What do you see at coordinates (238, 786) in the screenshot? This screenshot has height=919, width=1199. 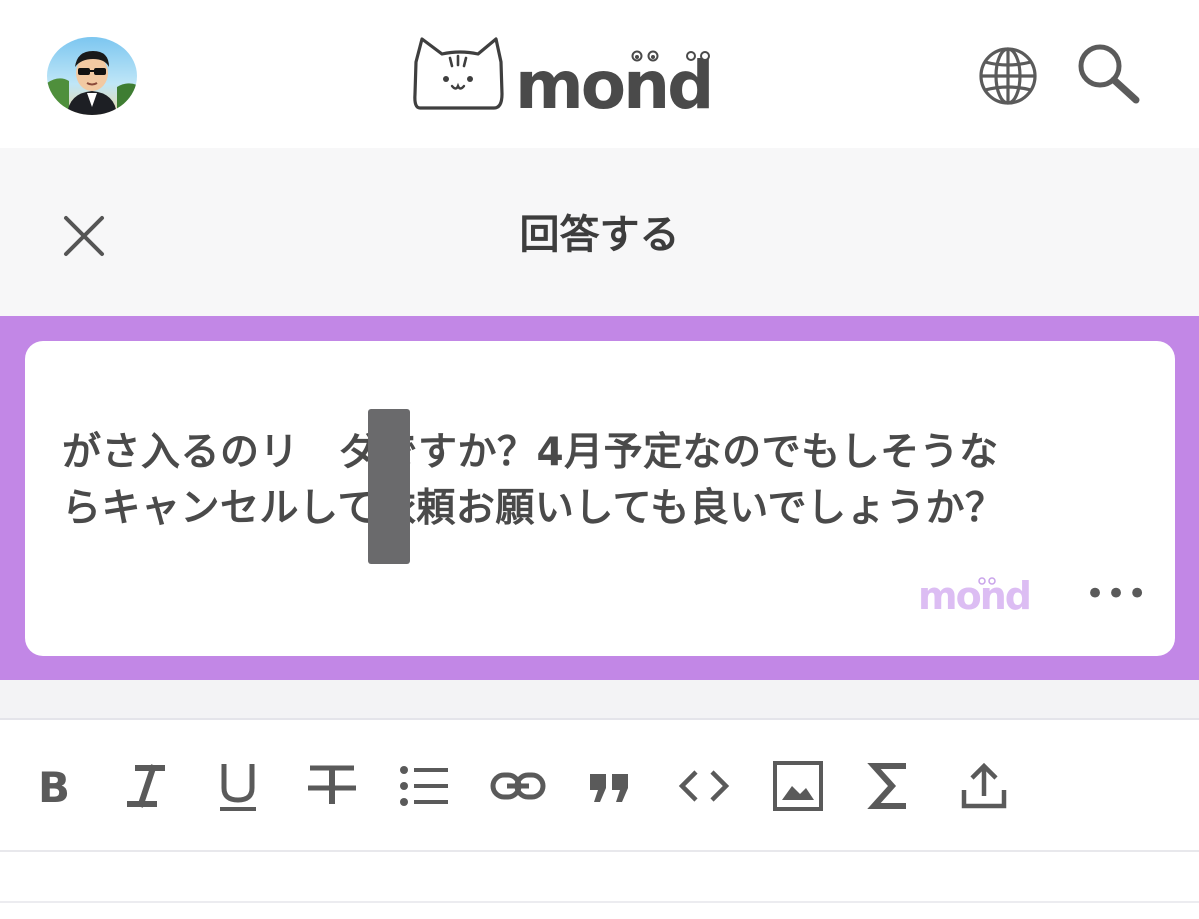 I see `underline-icon` at bounding box center [238, 786].